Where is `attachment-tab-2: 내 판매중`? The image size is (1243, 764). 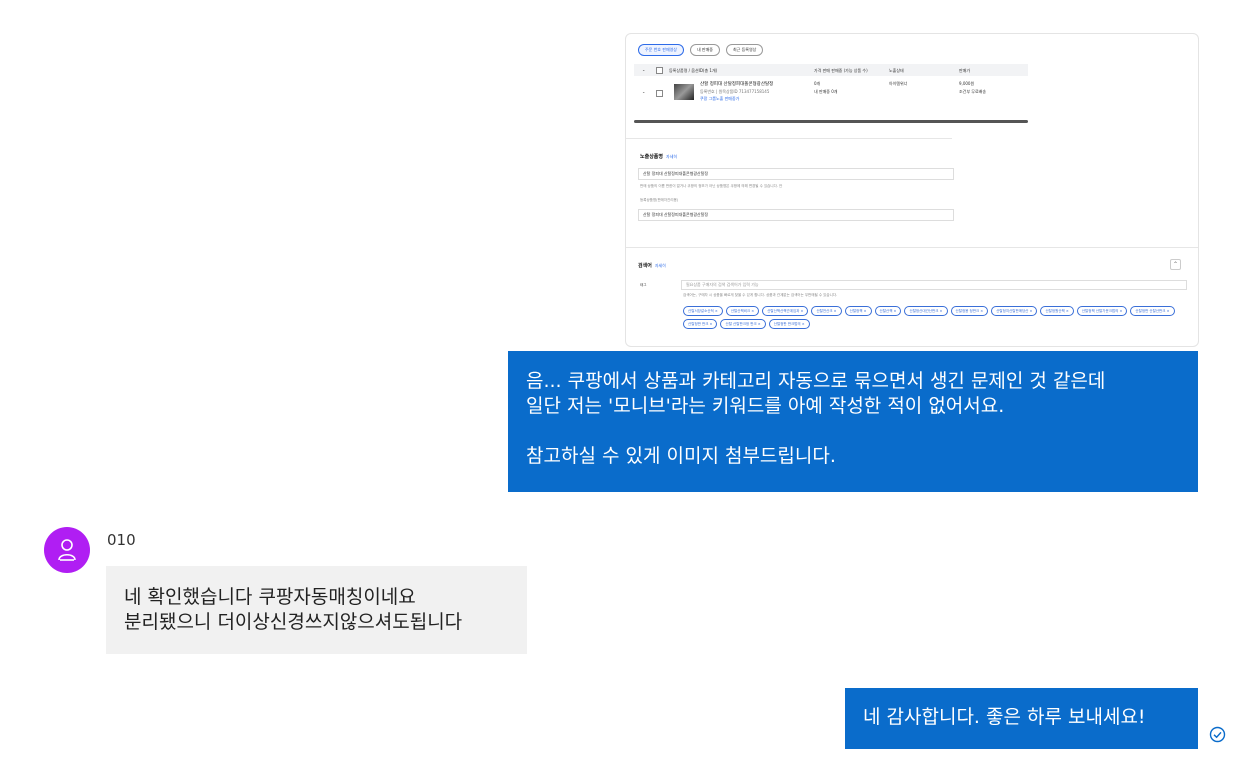
attachment-tab-2: 내 판매중 is located at coordinates (704, 50).